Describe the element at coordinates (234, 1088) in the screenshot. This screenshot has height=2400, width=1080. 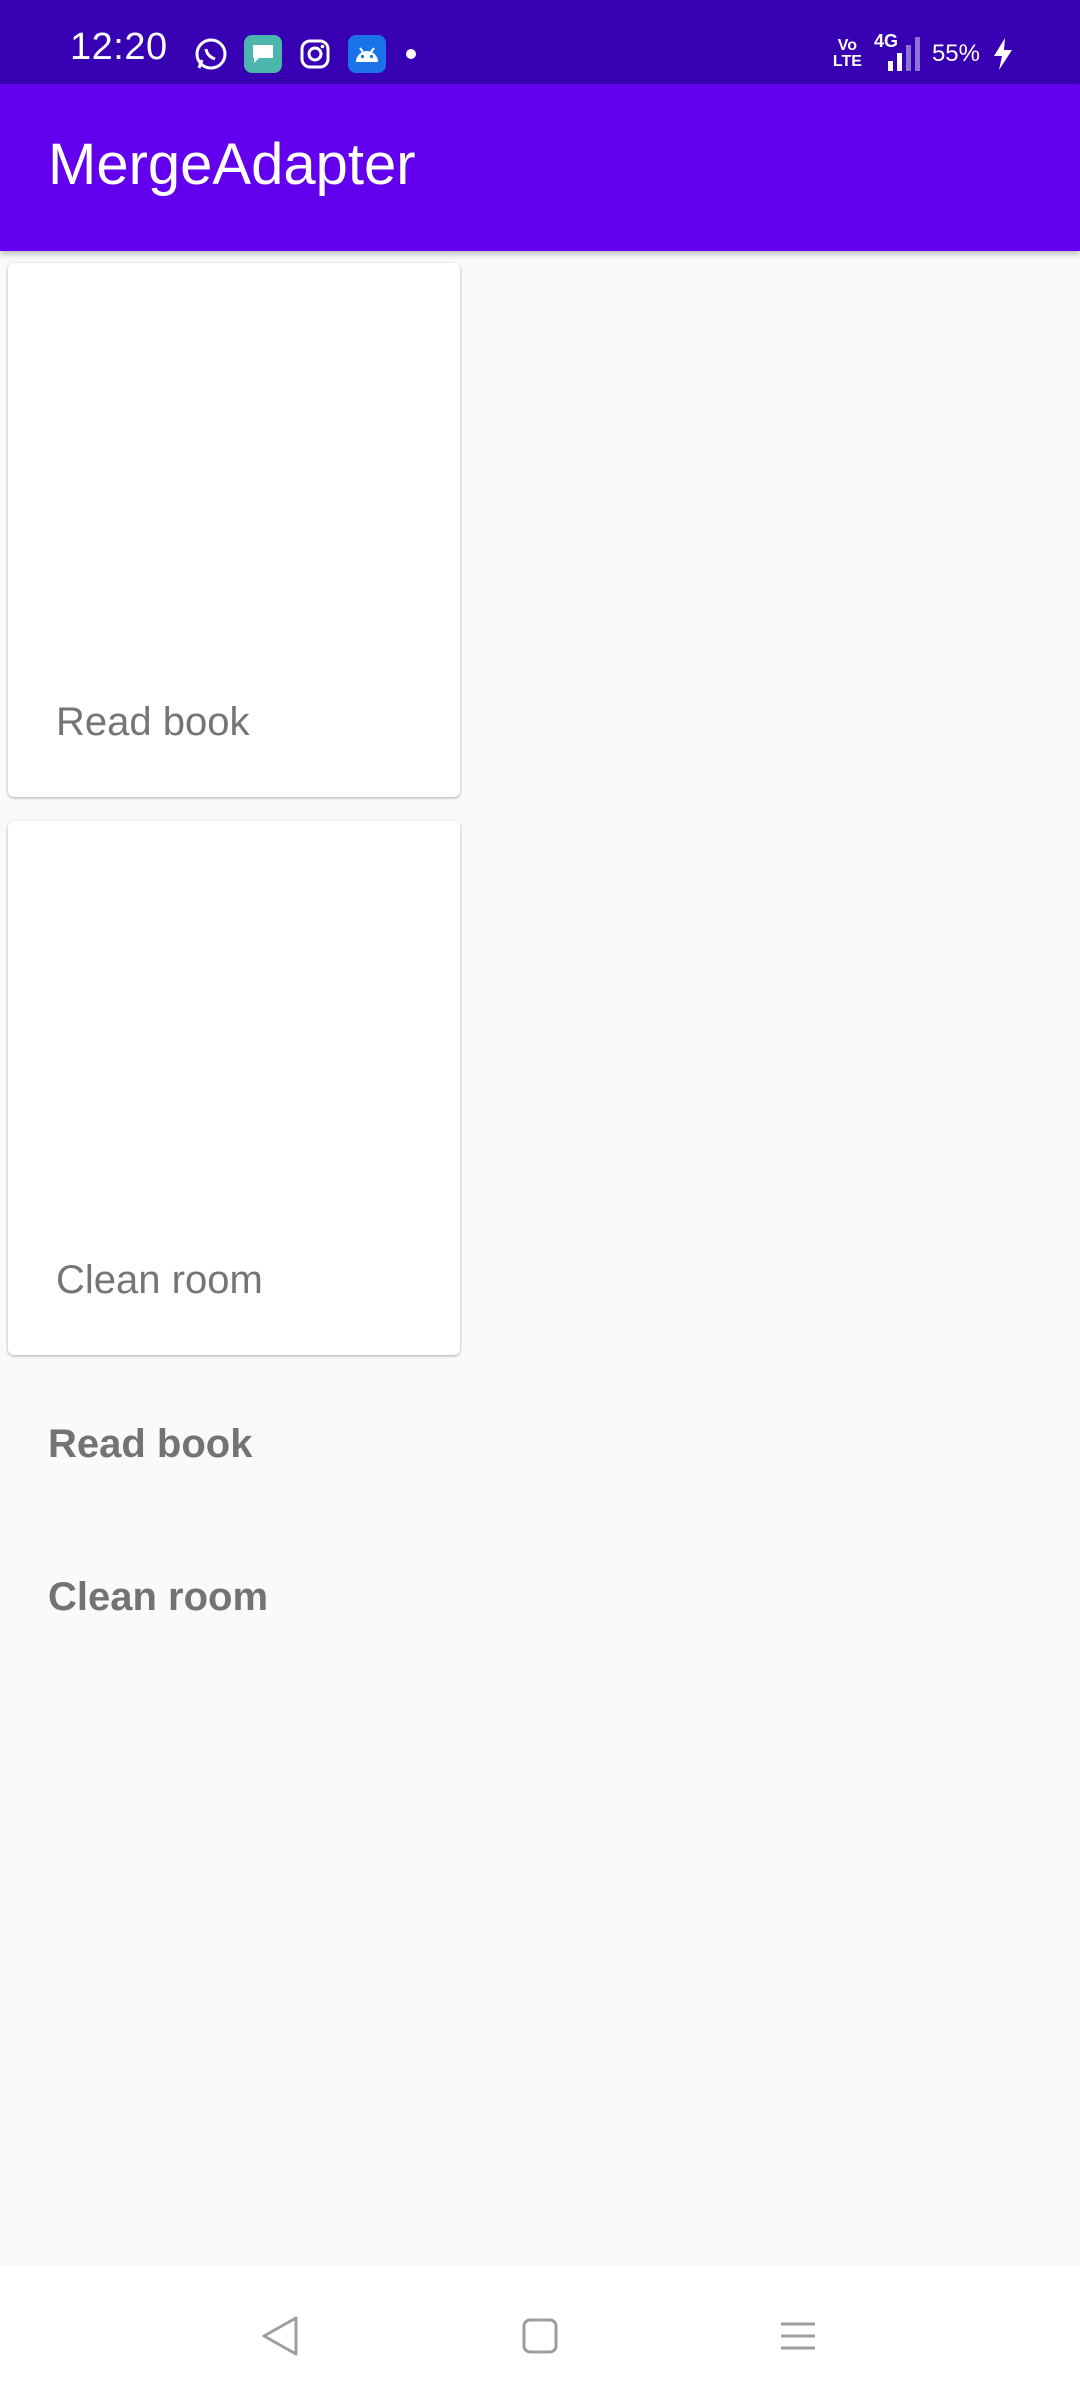
I see `task-card: Clean room` at that location.